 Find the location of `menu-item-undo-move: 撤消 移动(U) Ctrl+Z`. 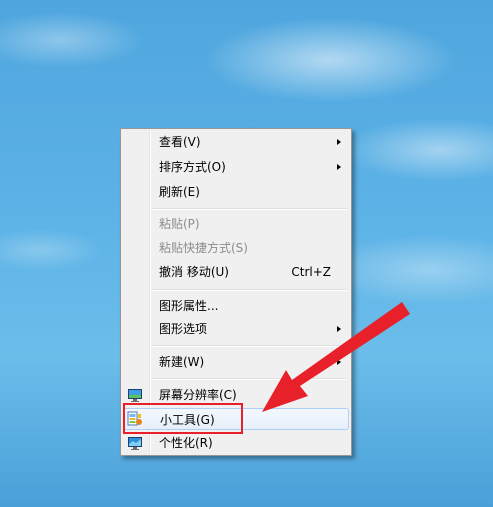

menu-item-undo-move: 撤消 移动(U) Ctrl+Z is located at coordinates (236, 272).